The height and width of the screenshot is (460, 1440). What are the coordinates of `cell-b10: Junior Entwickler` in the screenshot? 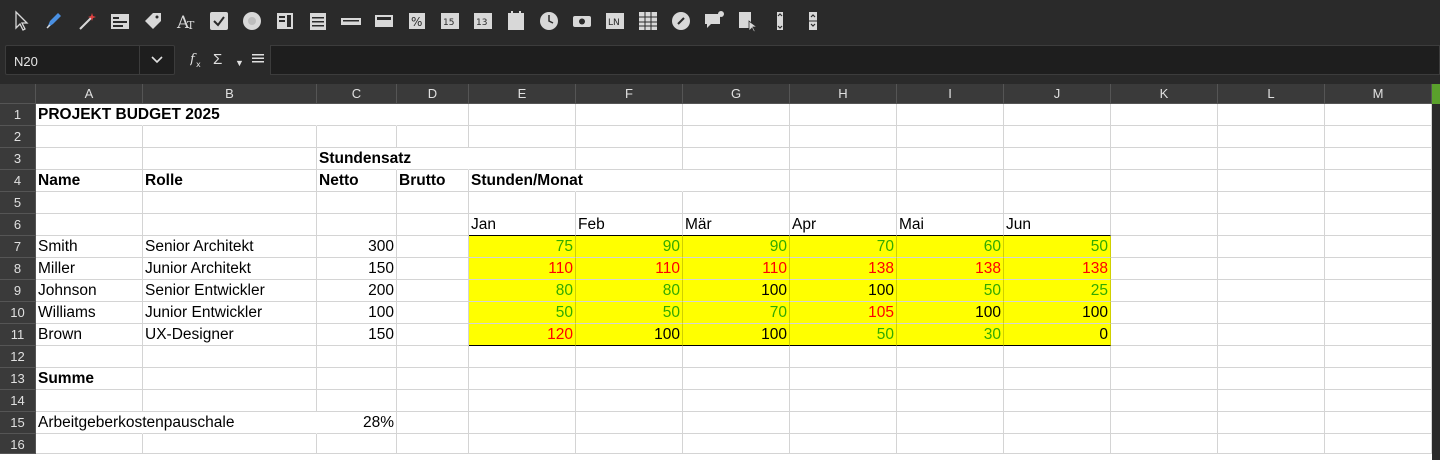 It's located at (230, 313).